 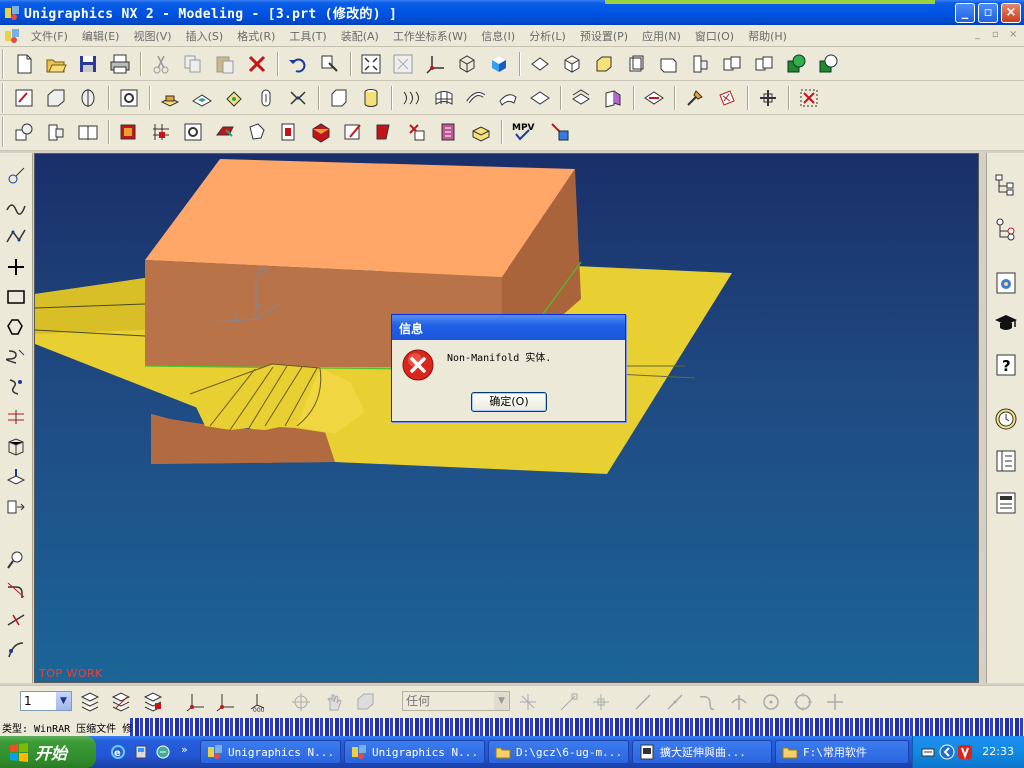 What do you see at coordinates (88, 64) in the screenshot?
I see `save-icon` at bounding box center [88, 64].